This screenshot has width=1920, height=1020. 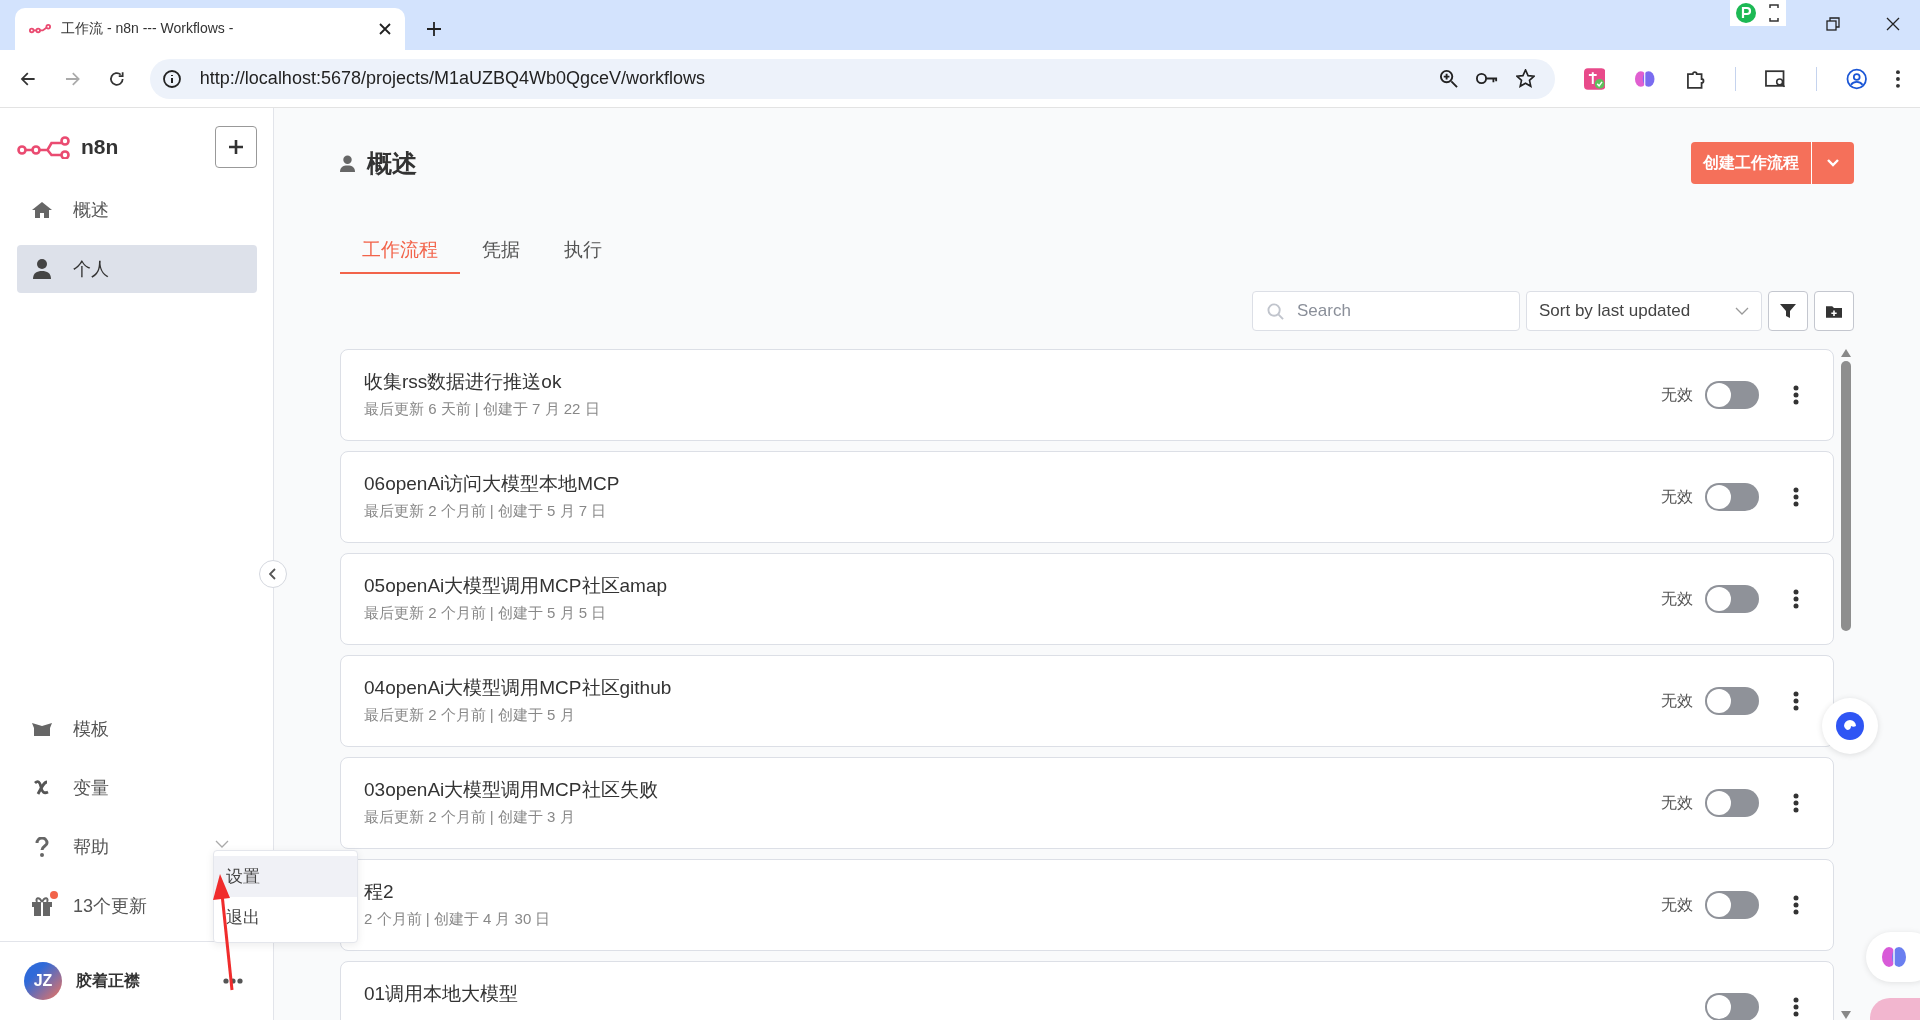 I want to click on scrollbar-thumb, so click(x=1846, y=496).